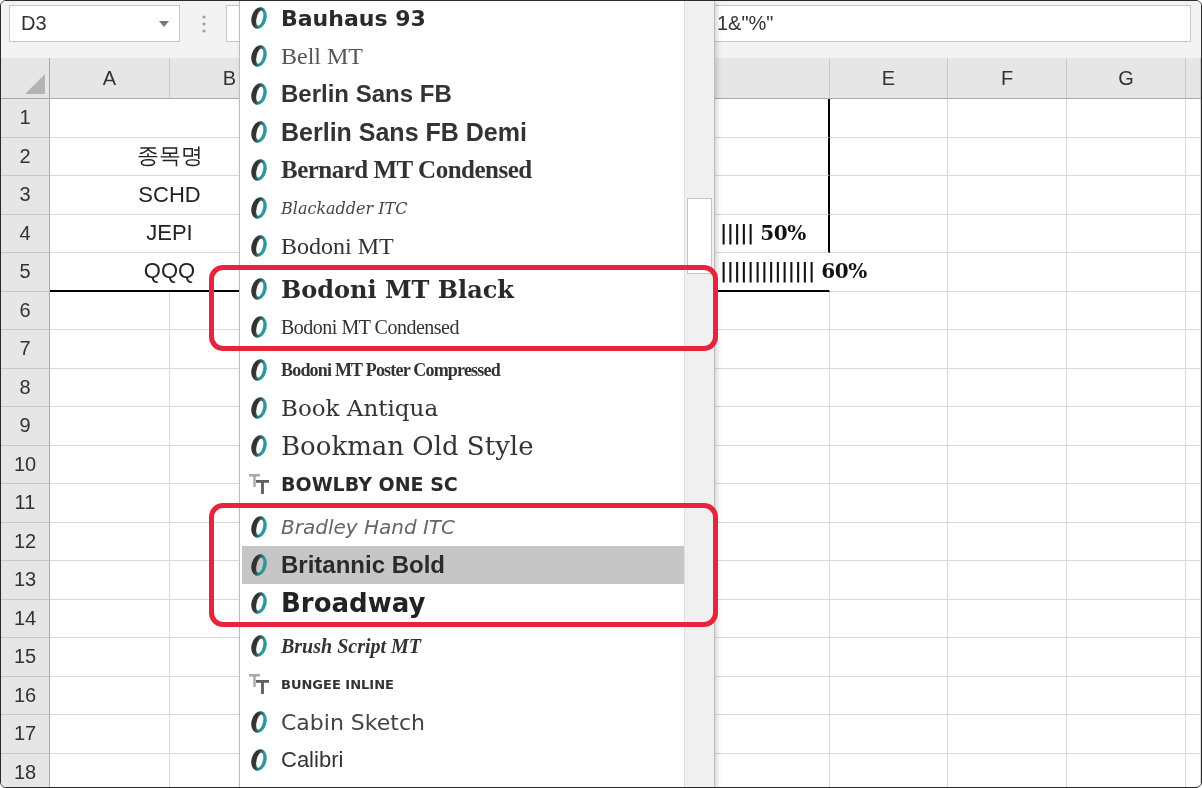  Describe the element at coordinates (793, 271) in the screenshot. I see `bar-text: |||||||||||||| 60%` at that location.